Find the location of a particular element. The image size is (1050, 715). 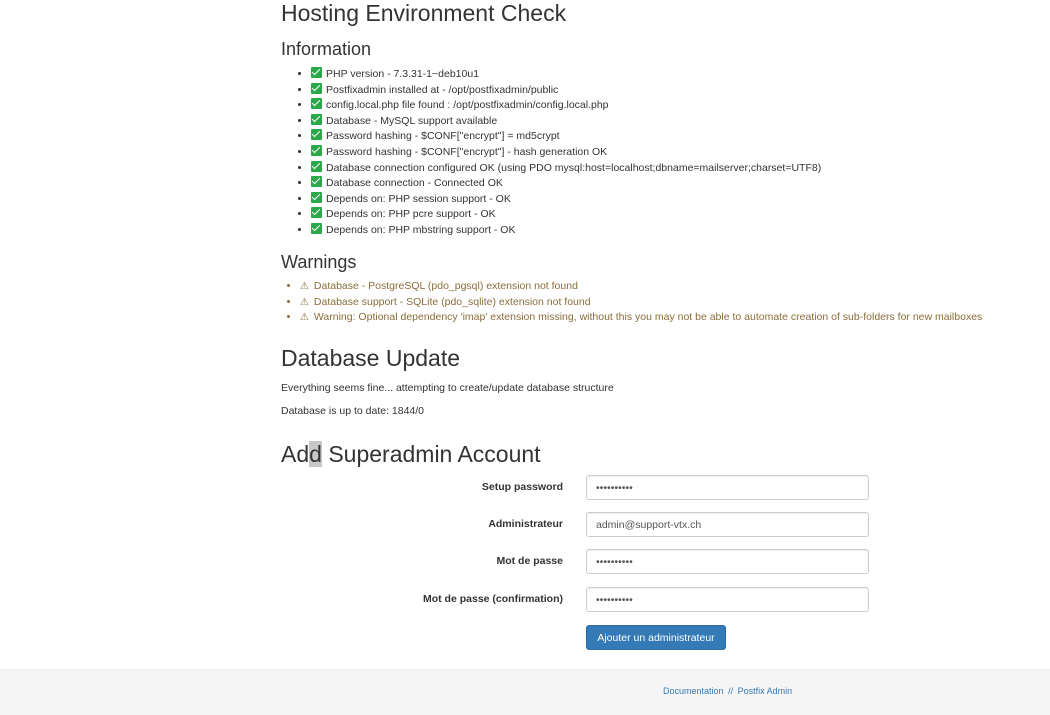

list-item: PHP version - 7.3.31-1~deb10u1 is located at coordinates (566, 75).